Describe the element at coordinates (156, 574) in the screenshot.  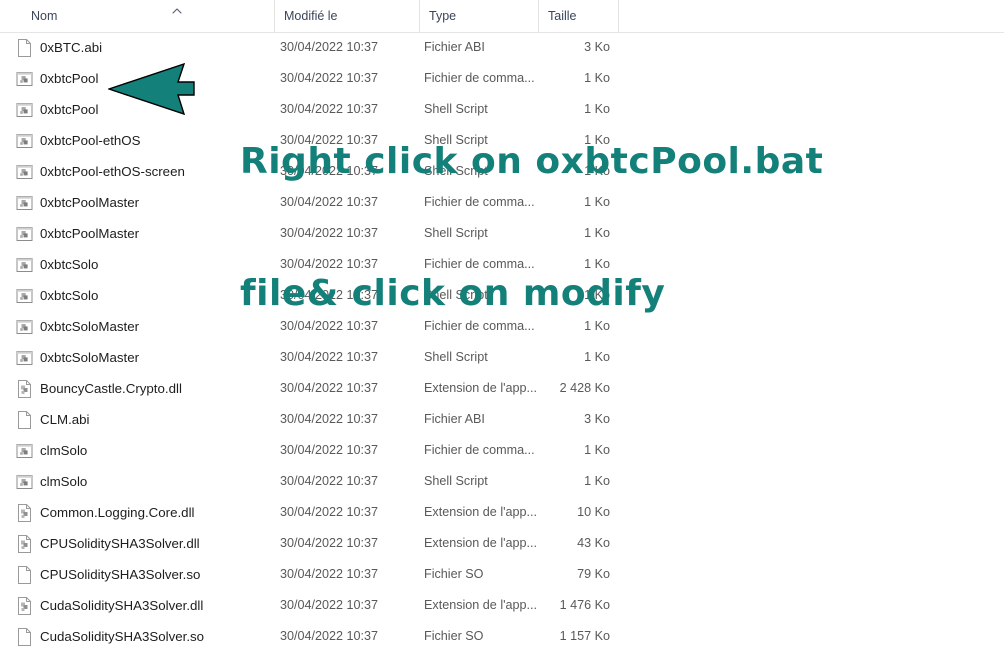
I see `file-name: CPUSoliditySHA3Solver.so` at that location.